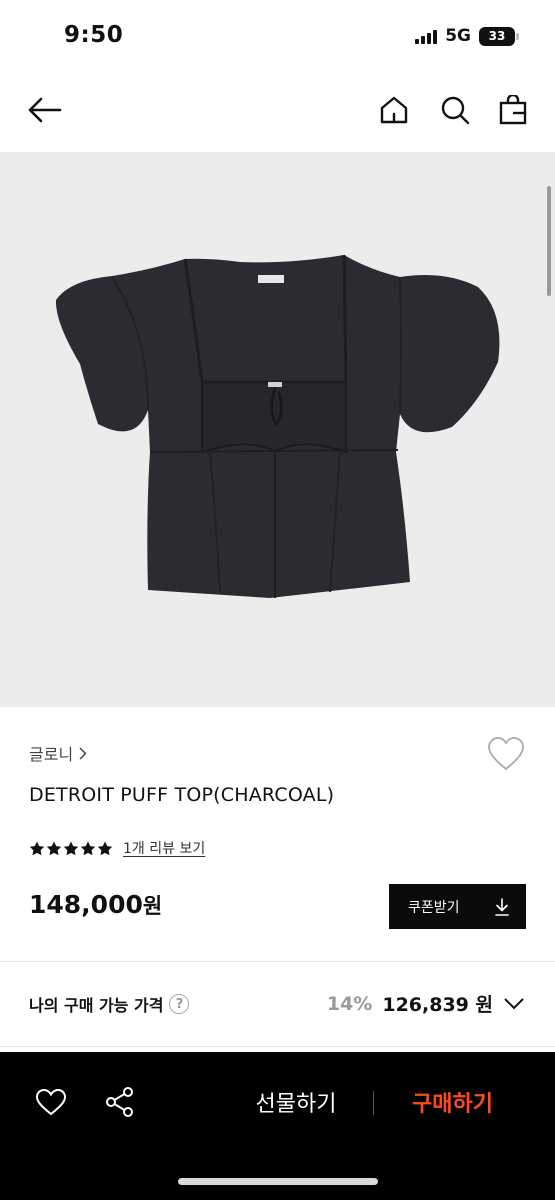 This screenshot has height=1200, width=555. What do you see at coordinates (434, 907) in the screenshot?
I see `coupon-label: 쿠폰받기` at bounding box center [434, 907].